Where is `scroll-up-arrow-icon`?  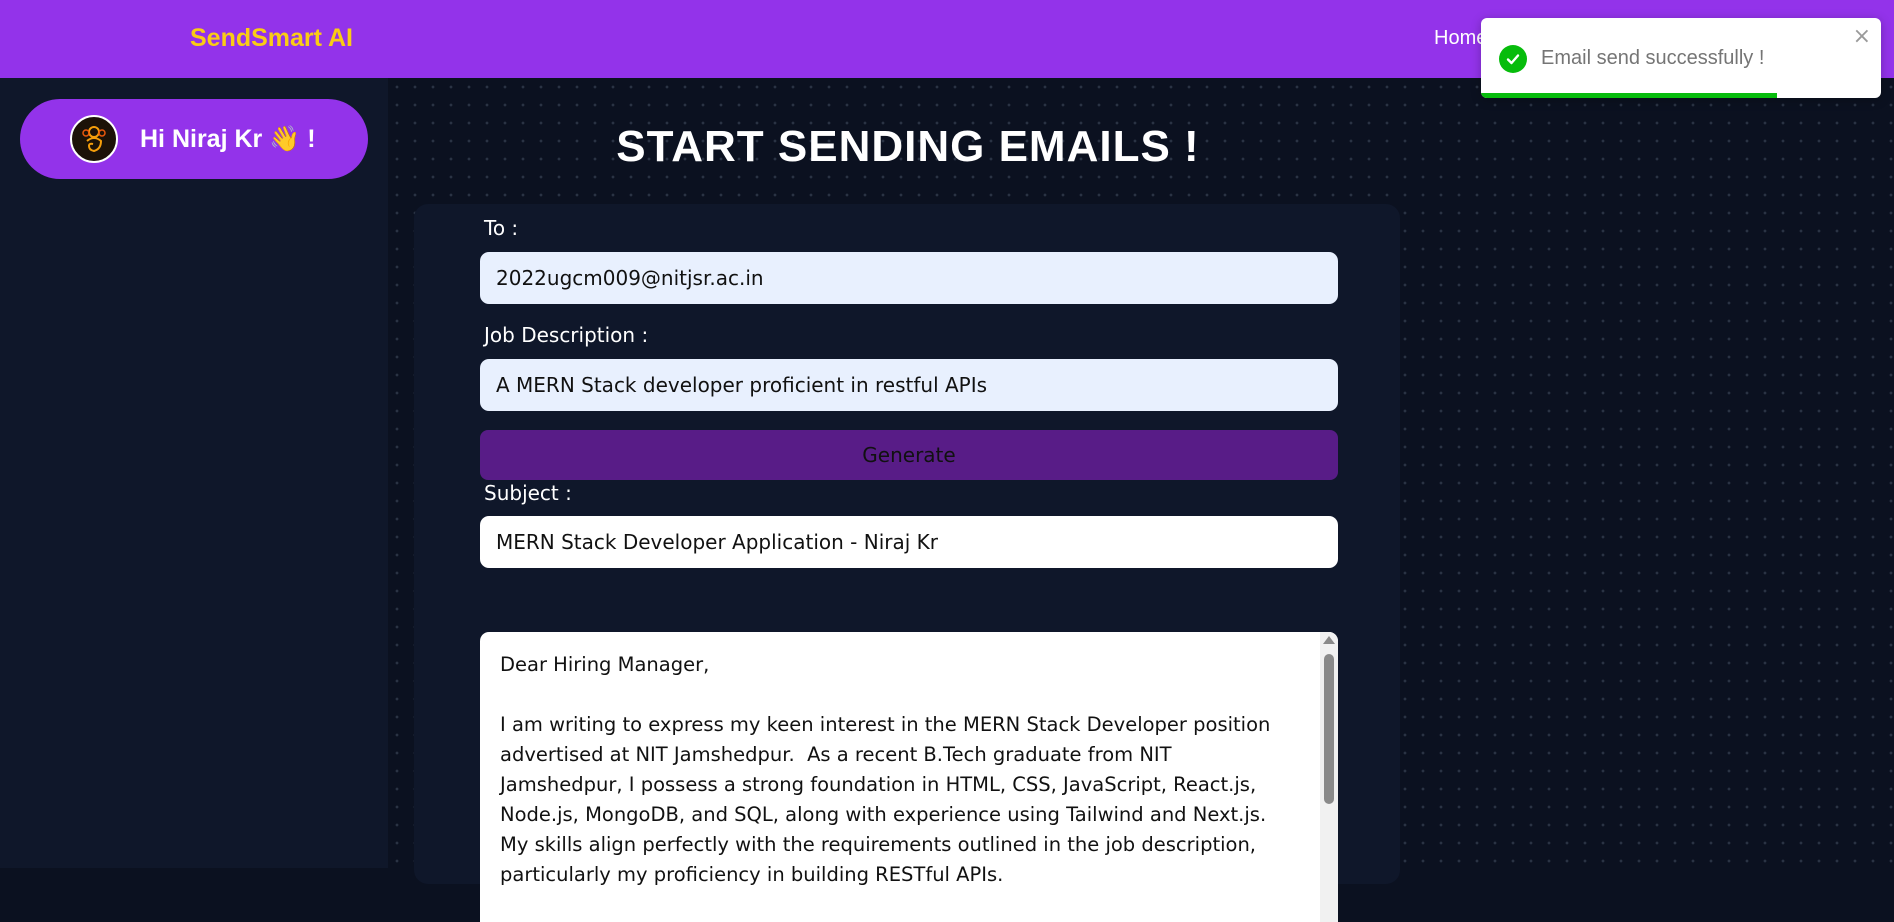
scroll-up-arrow-icon is located at coordinates (1329, 640).